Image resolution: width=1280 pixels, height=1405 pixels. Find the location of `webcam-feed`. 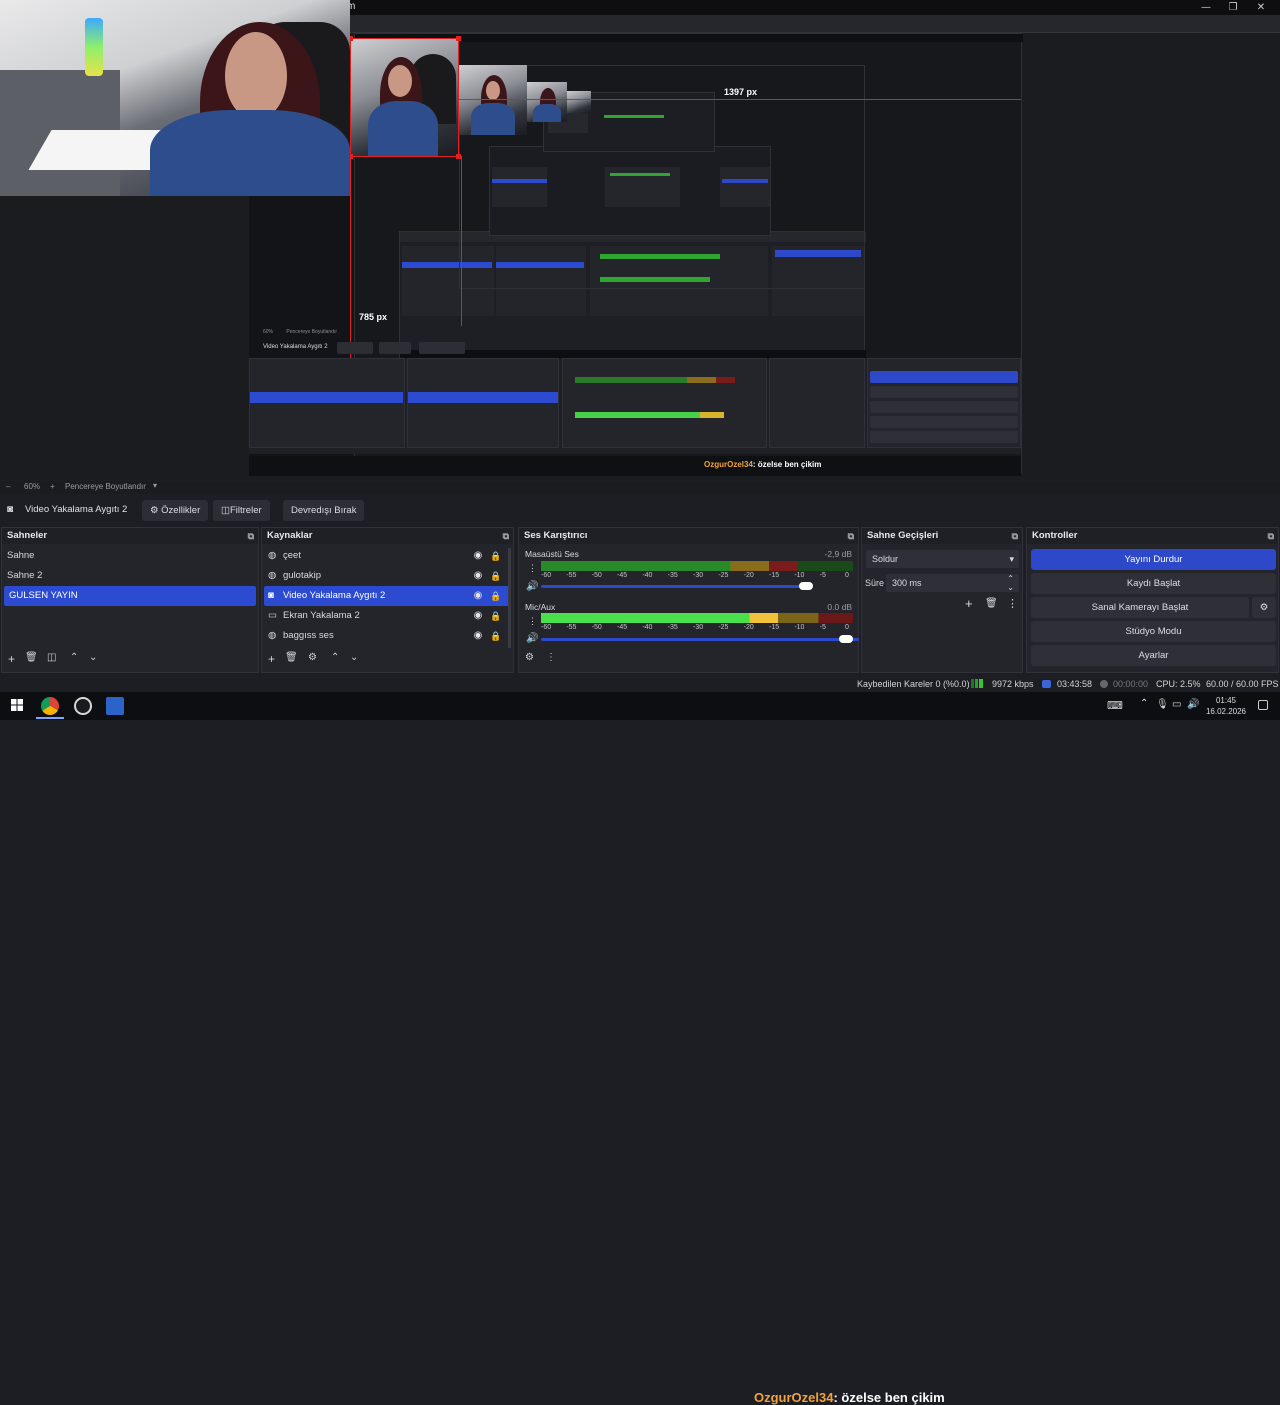

webcam-feed is located at coordinates (175, 98).